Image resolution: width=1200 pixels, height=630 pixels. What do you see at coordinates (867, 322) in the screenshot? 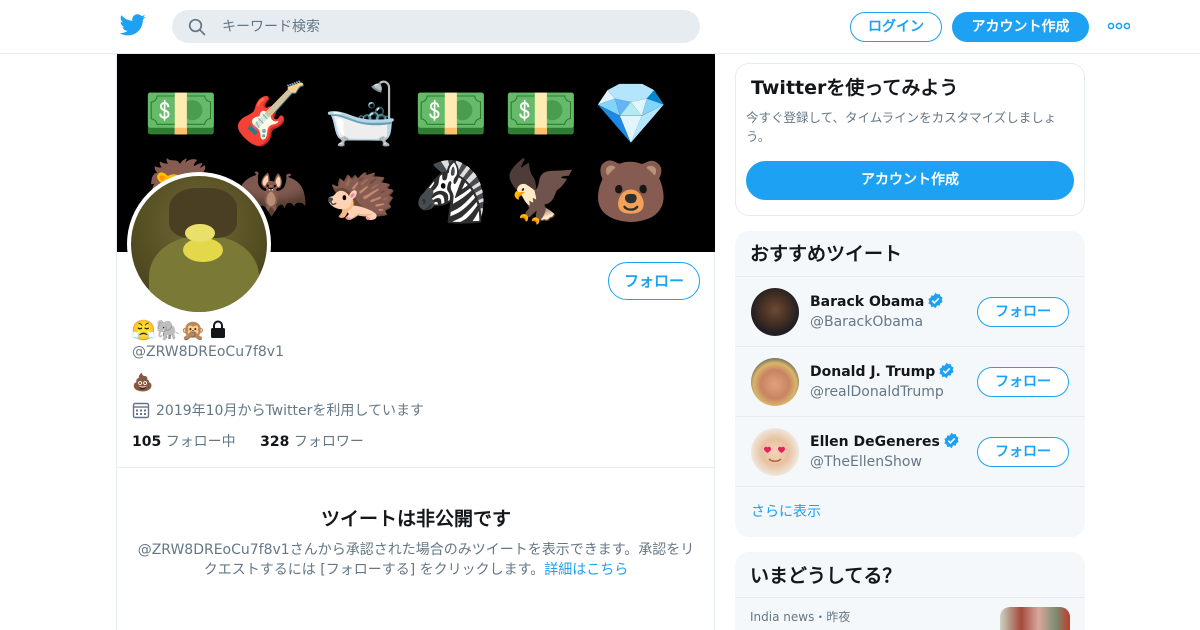
I see `user-handle: @BarackObama` at bounding box center [867, 322].